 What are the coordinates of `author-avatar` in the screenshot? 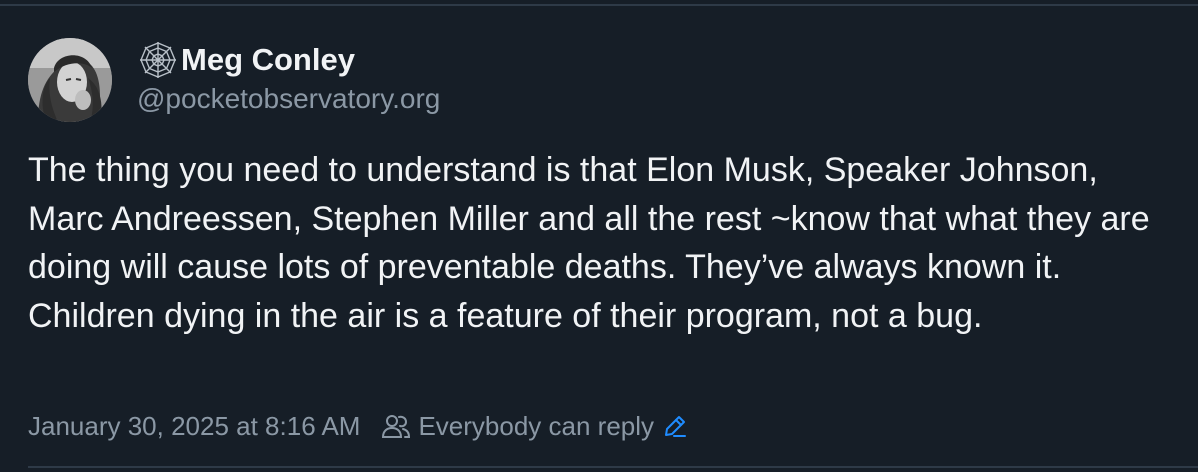 It's located at (70, 80).